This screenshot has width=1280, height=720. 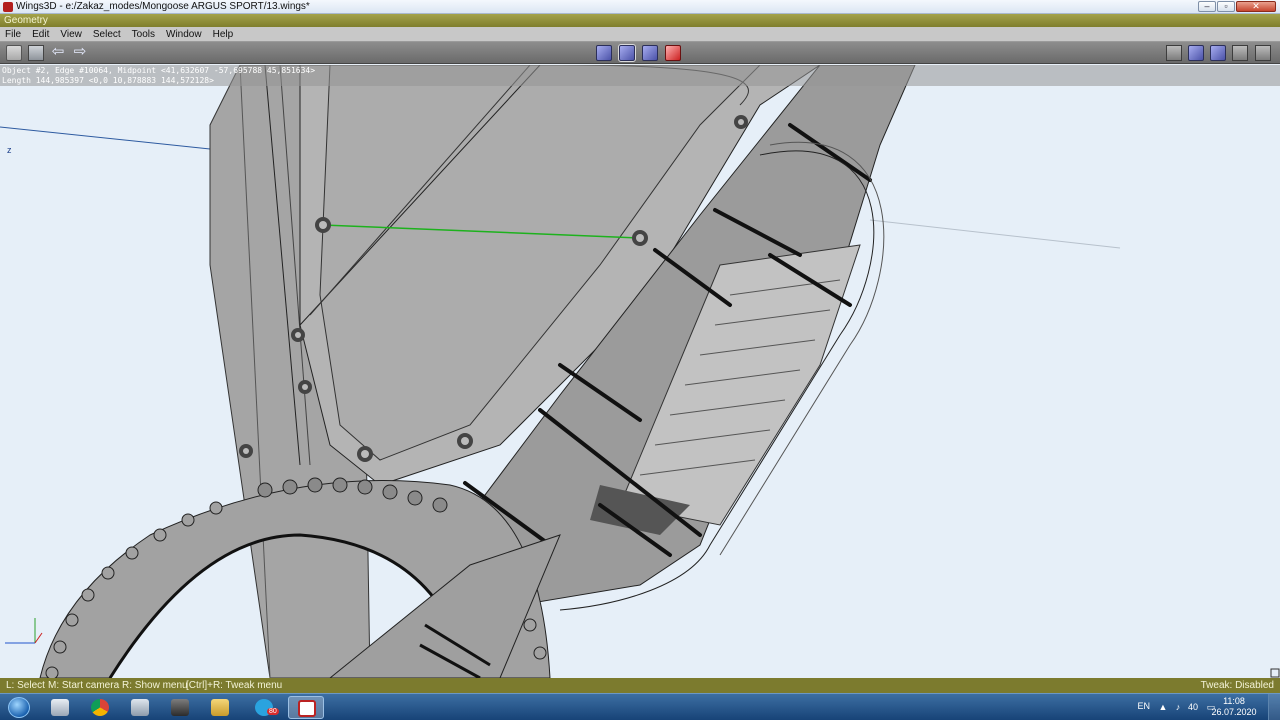 What do you see at coordinates (273, 711) in the screenshot?
I see `telegram-badge: 80` at bounding box center [273, 711].